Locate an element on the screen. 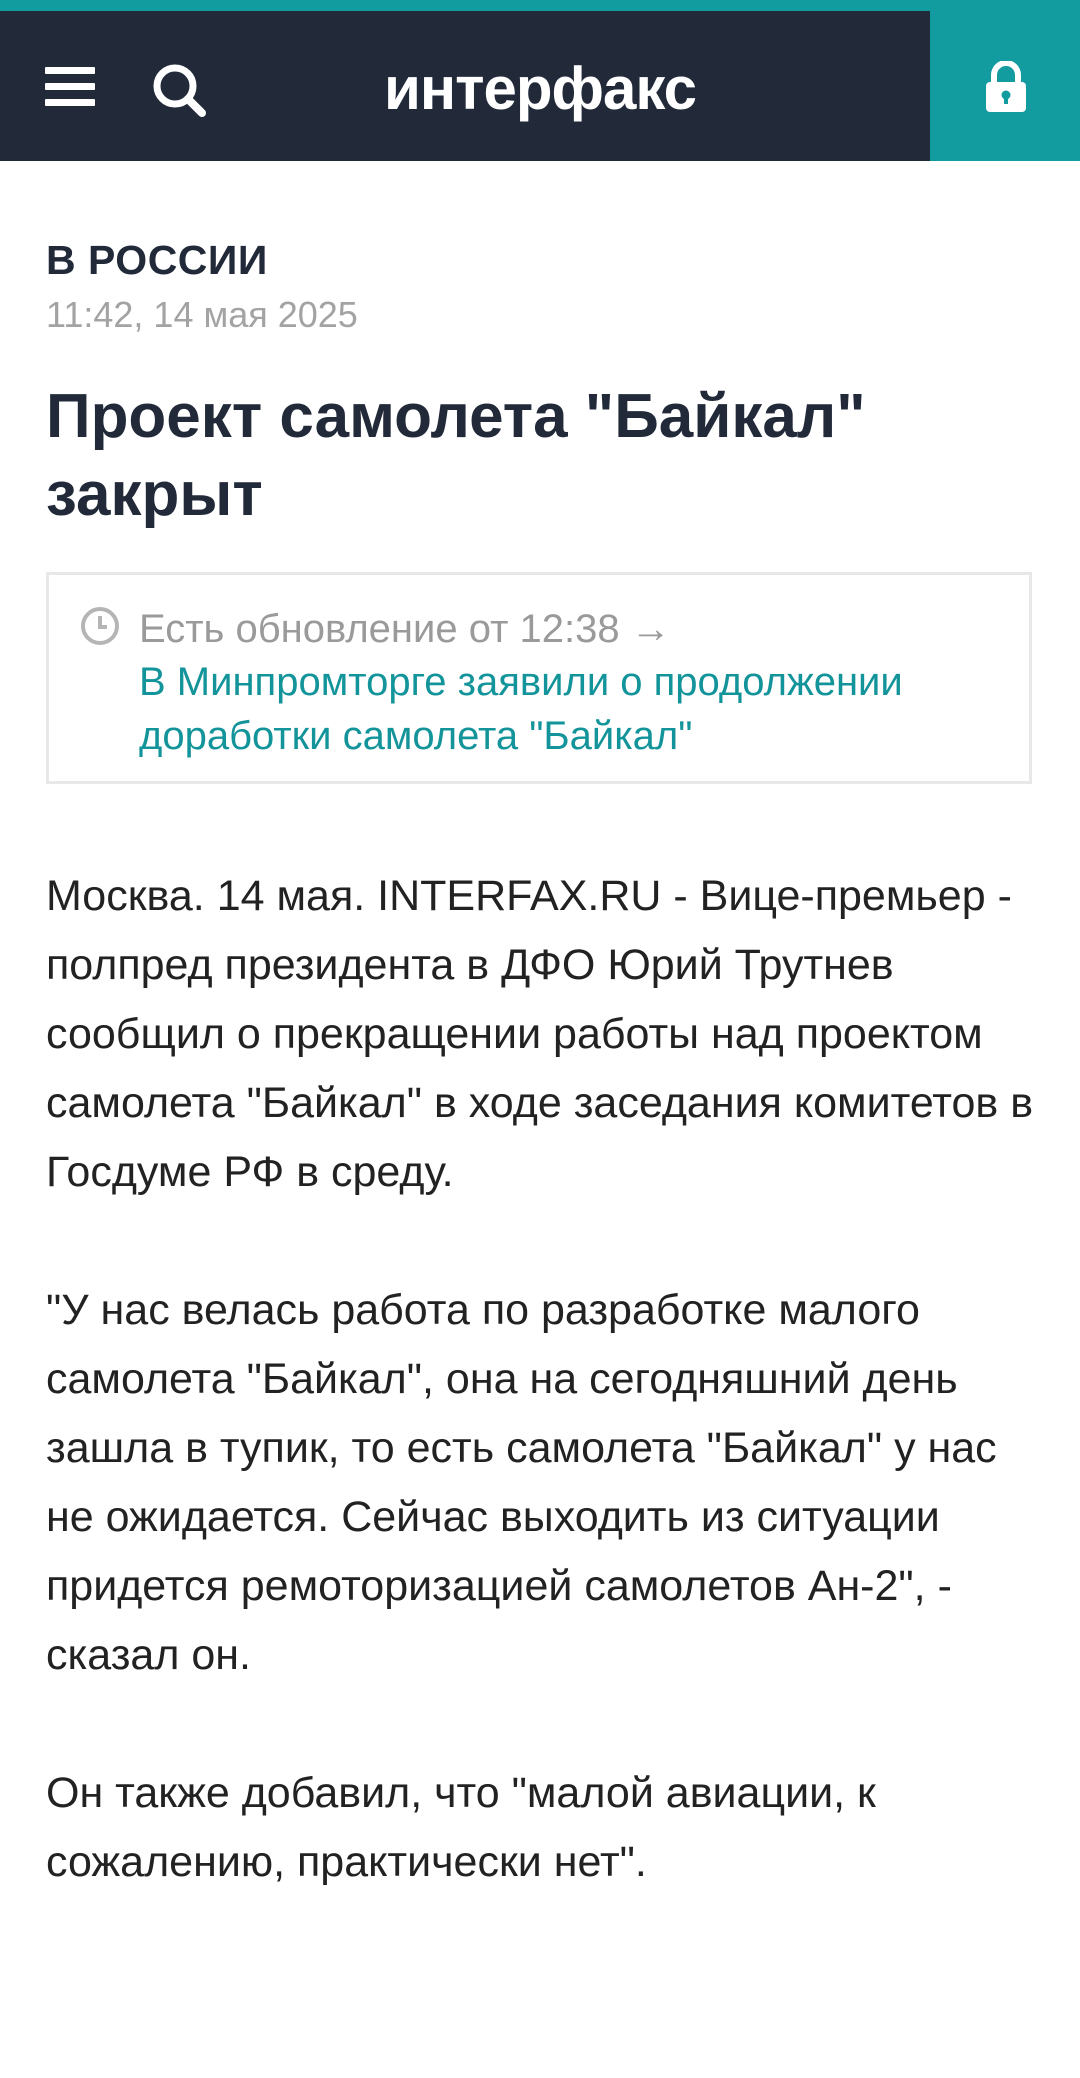  section-label: В РОССИИ is located at coordinates (157, 260).